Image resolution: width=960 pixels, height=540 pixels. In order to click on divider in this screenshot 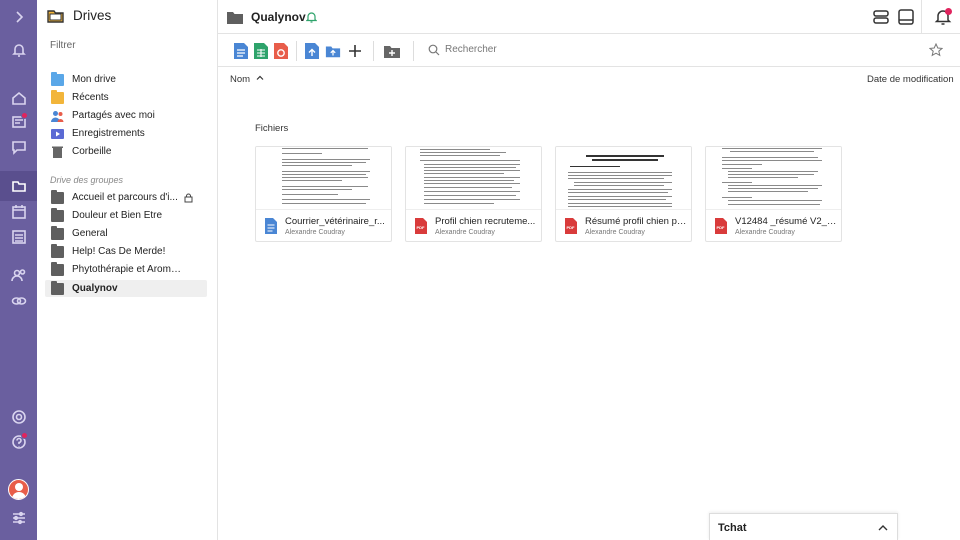, I will do `click(921, 17)`.